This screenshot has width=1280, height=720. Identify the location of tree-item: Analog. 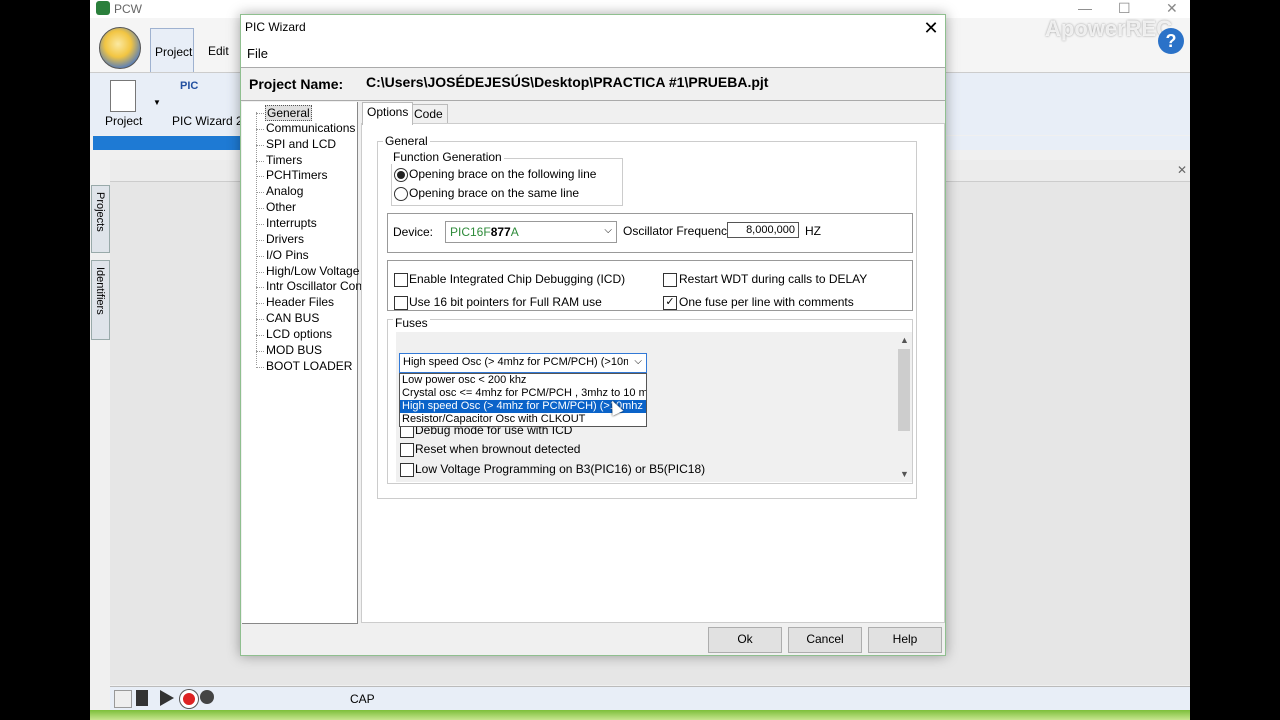
(284, 191).